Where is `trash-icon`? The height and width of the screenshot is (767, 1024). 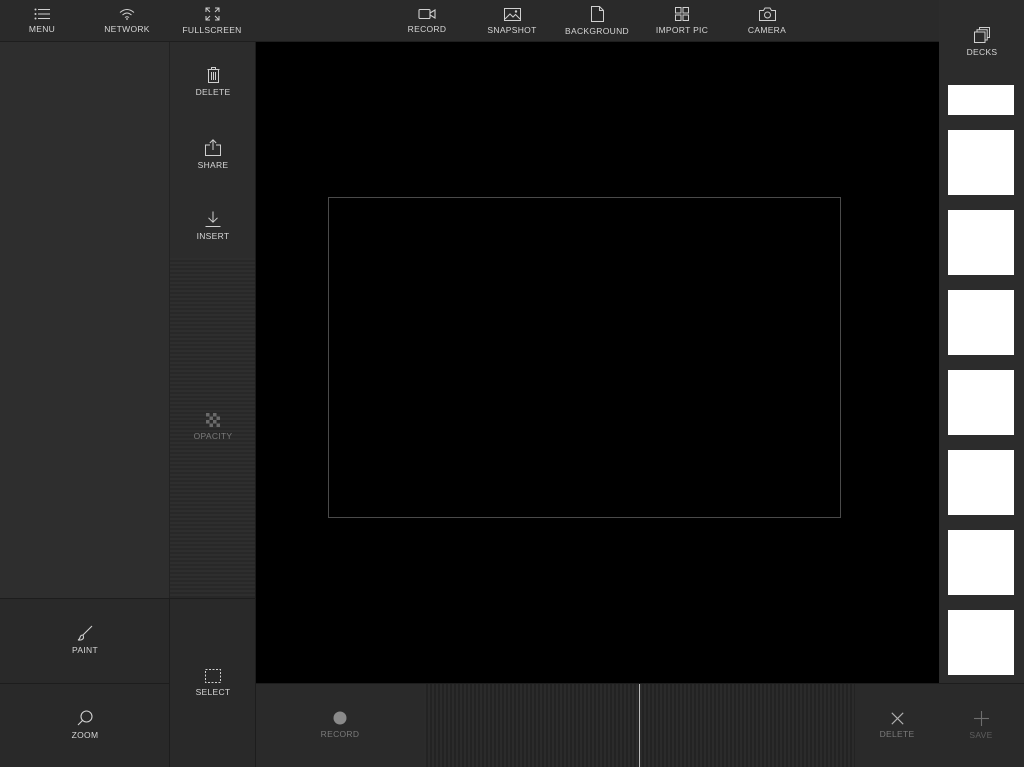 trash-icon is located at coordinates (213, 75).